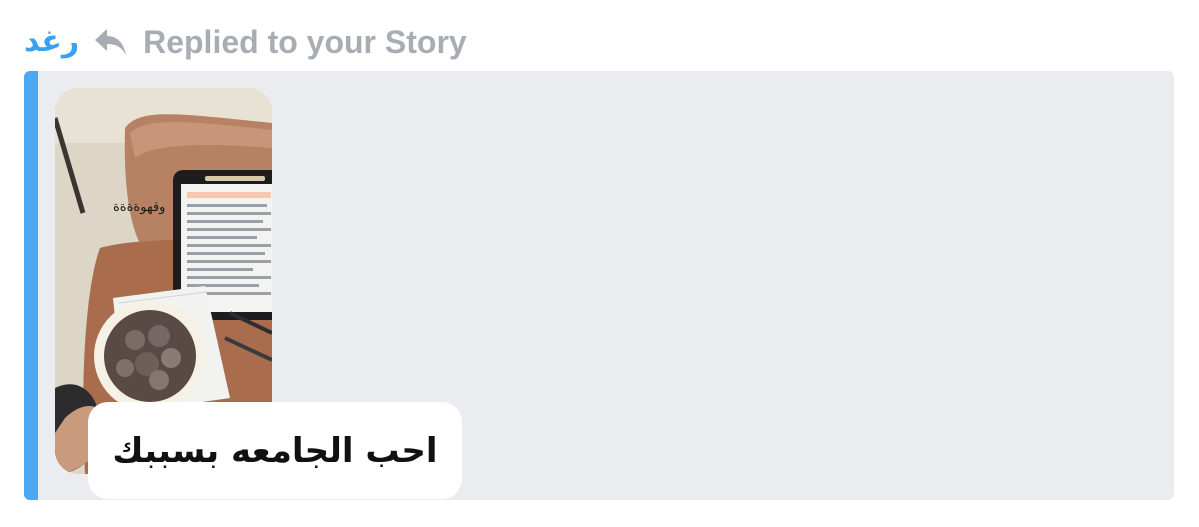  What do you see at coordinates (51, 42) in the screenshot?
I see `sender-name: رغد` at bounding box center [51, 42].